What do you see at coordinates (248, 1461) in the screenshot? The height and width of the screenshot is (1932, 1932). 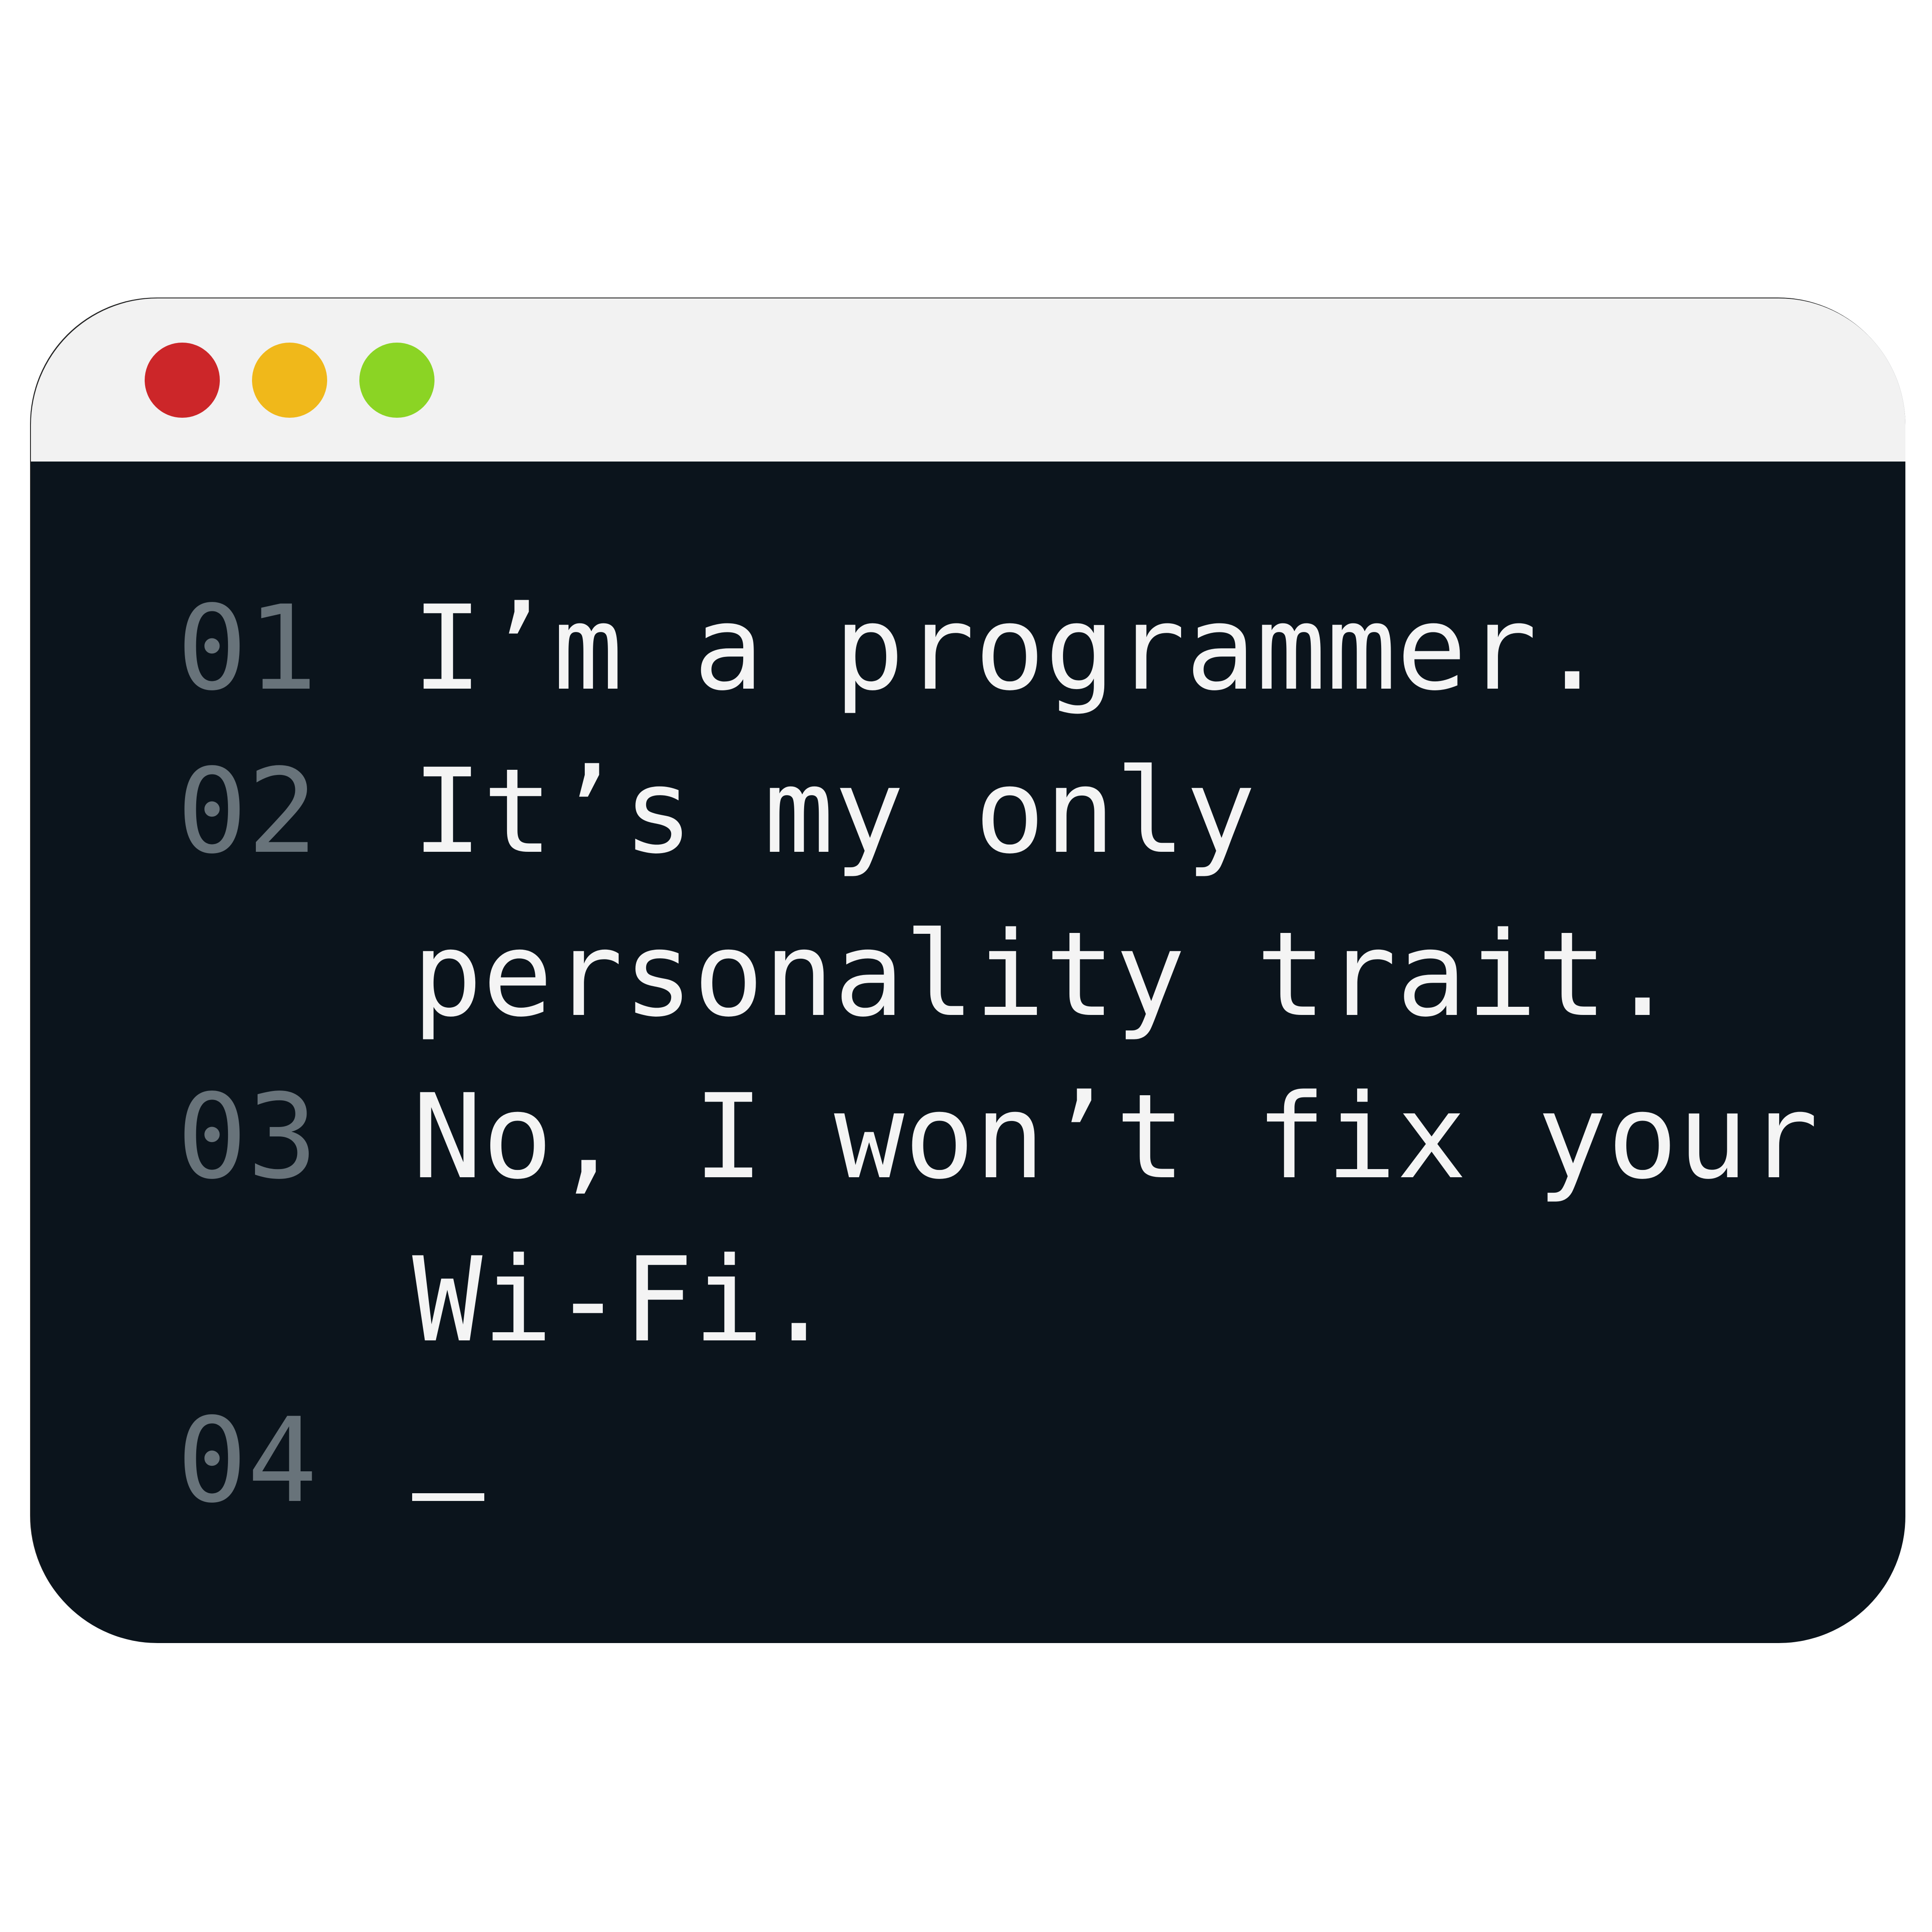 I see `line-number: 04` at bounding box center [248, 1461].